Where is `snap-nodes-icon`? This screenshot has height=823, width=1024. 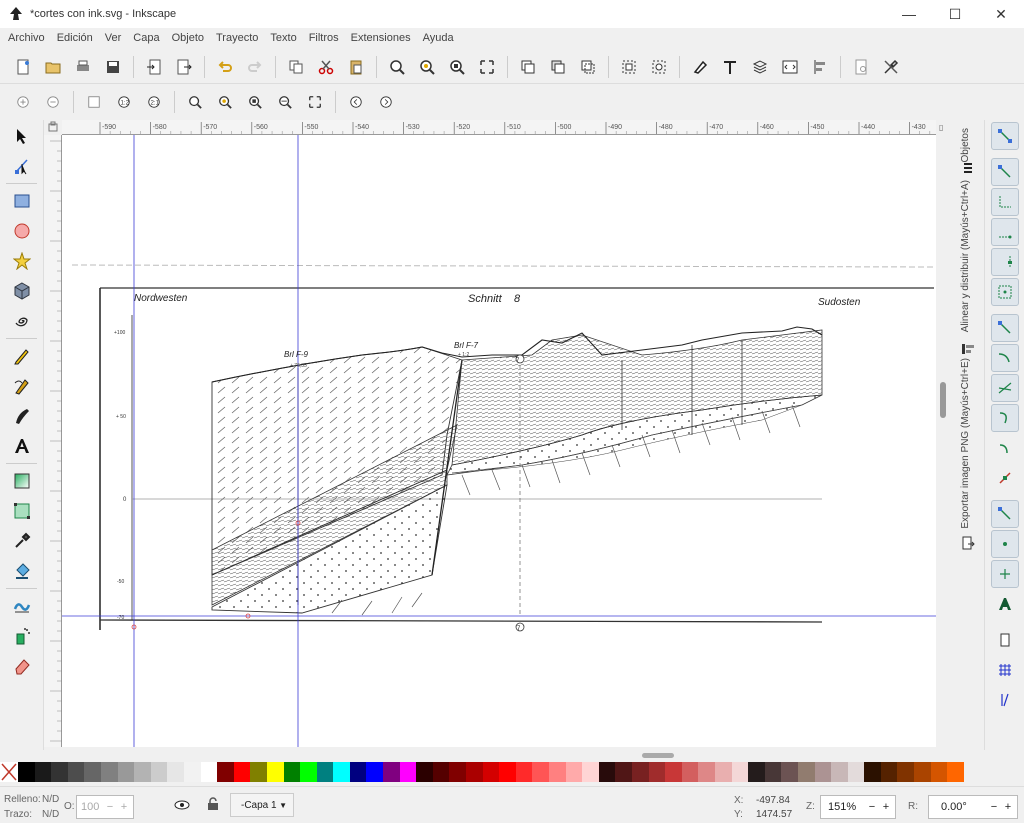 snap-nodes-icon is located at coordinates (1005, 328).